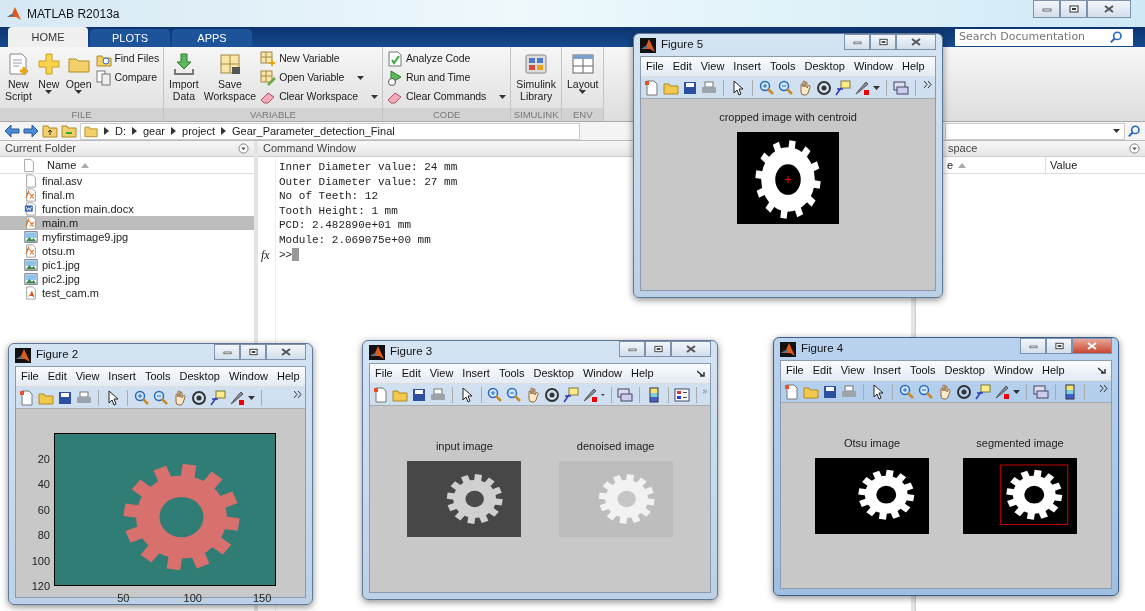  Describe the element at coordinates (199, 131) in the screenshot. I see `path-segment: project` at that location.